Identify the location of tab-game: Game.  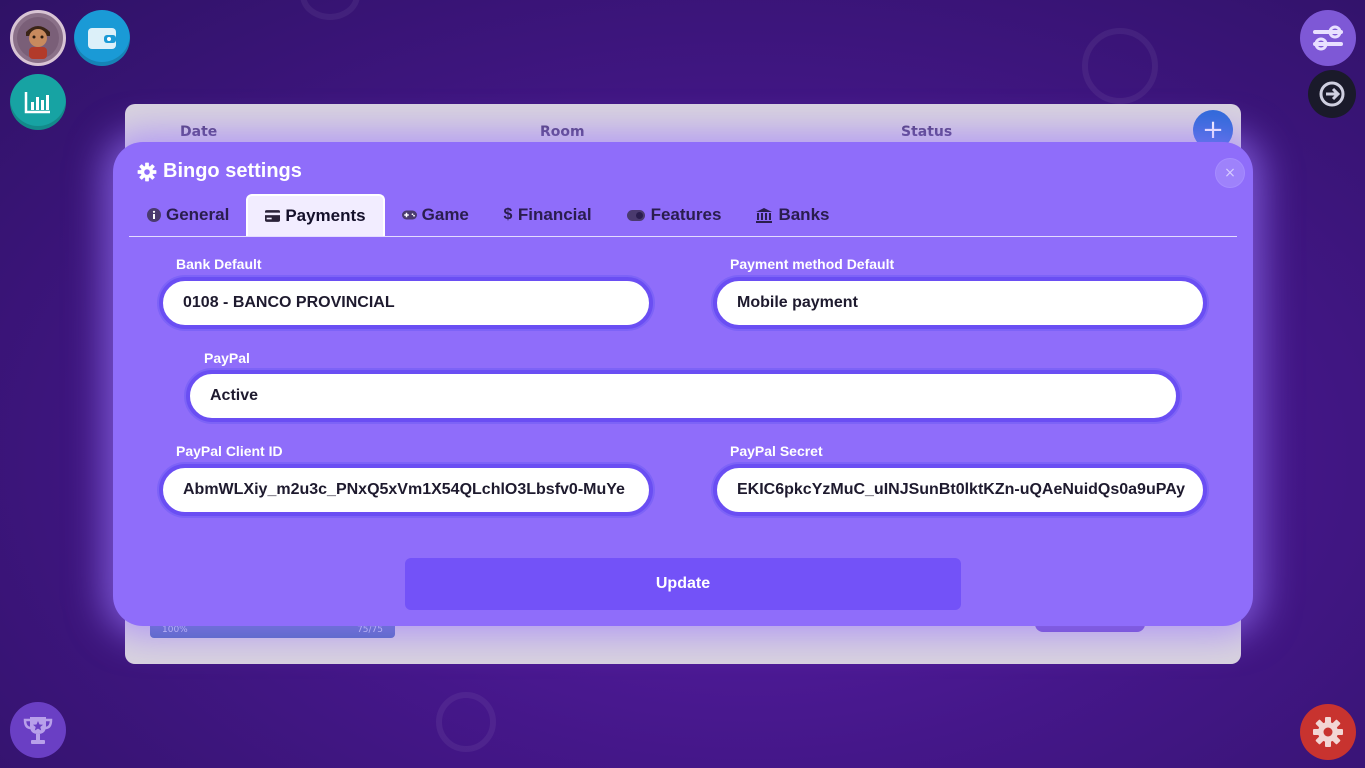
(435, 215).